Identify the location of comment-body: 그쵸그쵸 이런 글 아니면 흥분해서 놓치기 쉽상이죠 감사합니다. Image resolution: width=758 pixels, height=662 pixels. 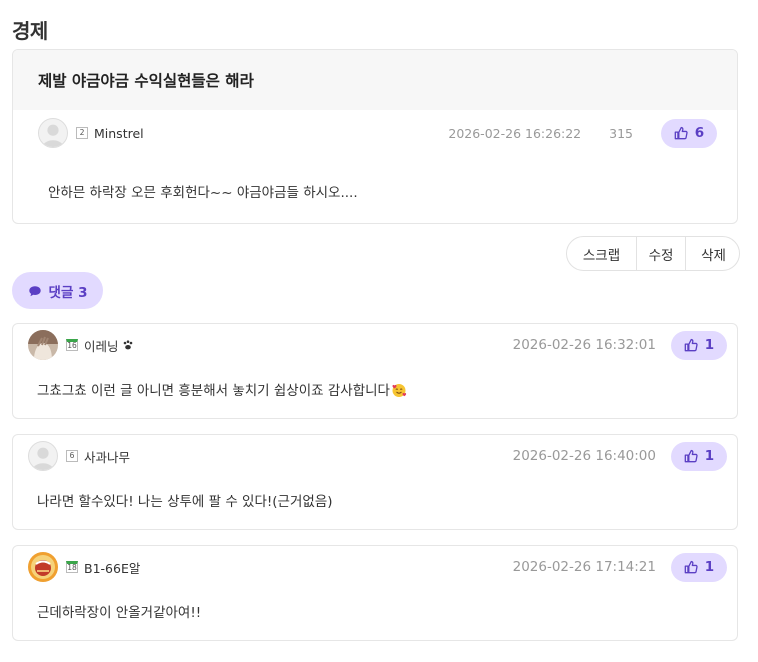
(222, 389).